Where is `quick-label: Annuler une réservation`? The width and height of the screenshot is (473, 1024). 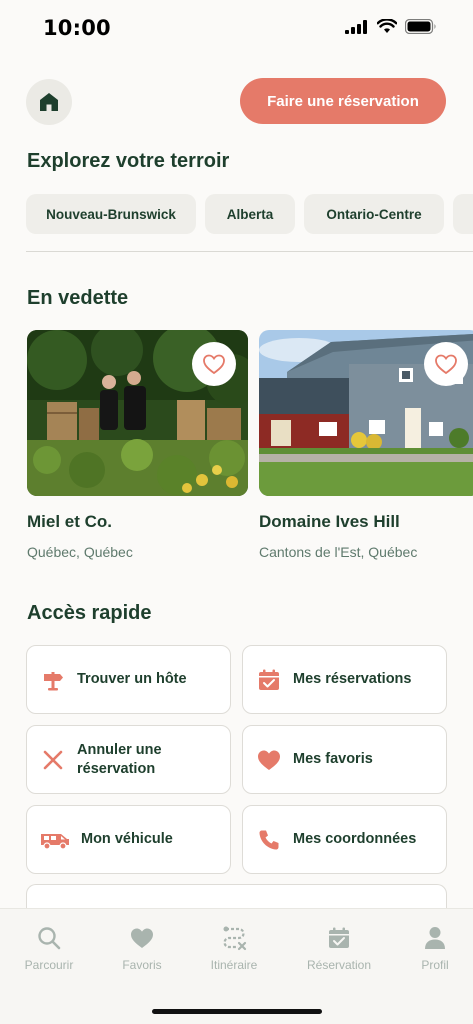
quick-label: Annuler une réservation is located at coordinates (119, 759).